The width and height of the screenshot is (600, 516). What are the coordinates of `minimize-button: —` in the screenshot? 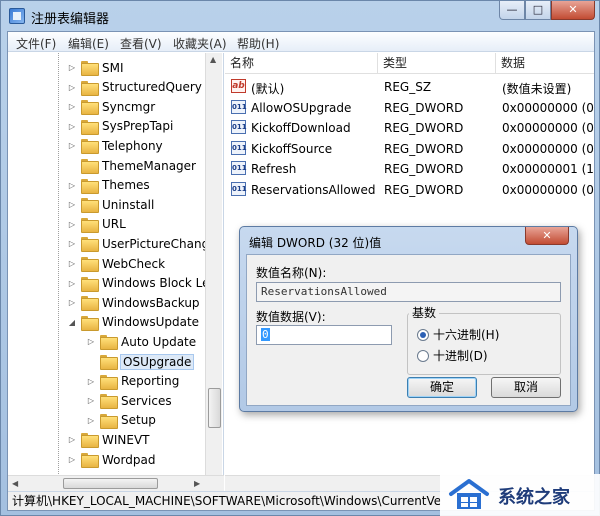 It's located at (512, 10).